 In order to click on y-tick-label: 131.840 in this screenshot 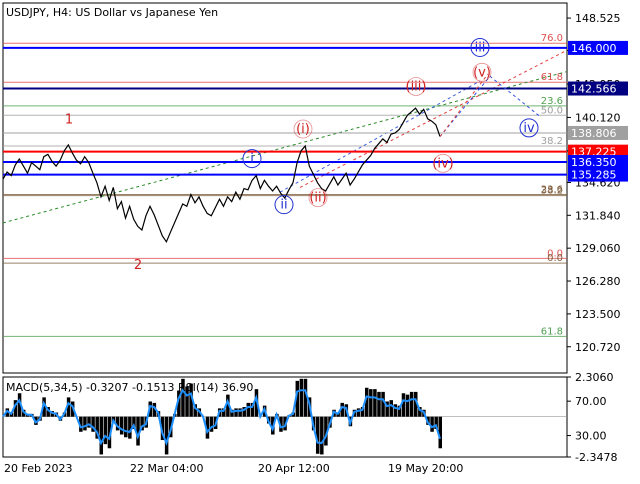, I will do `click(598, 215)`.